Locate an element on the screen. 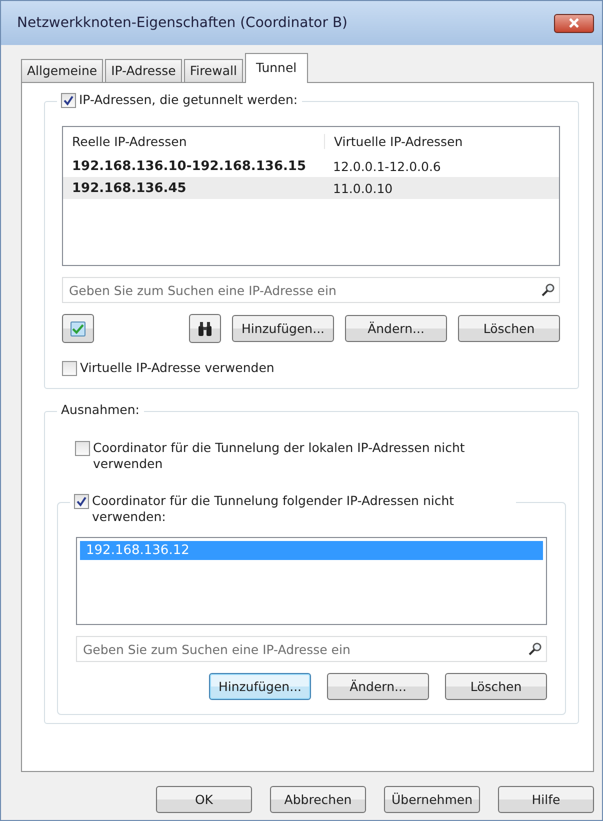  binoculars-icon is located at coordinates (205, 328).